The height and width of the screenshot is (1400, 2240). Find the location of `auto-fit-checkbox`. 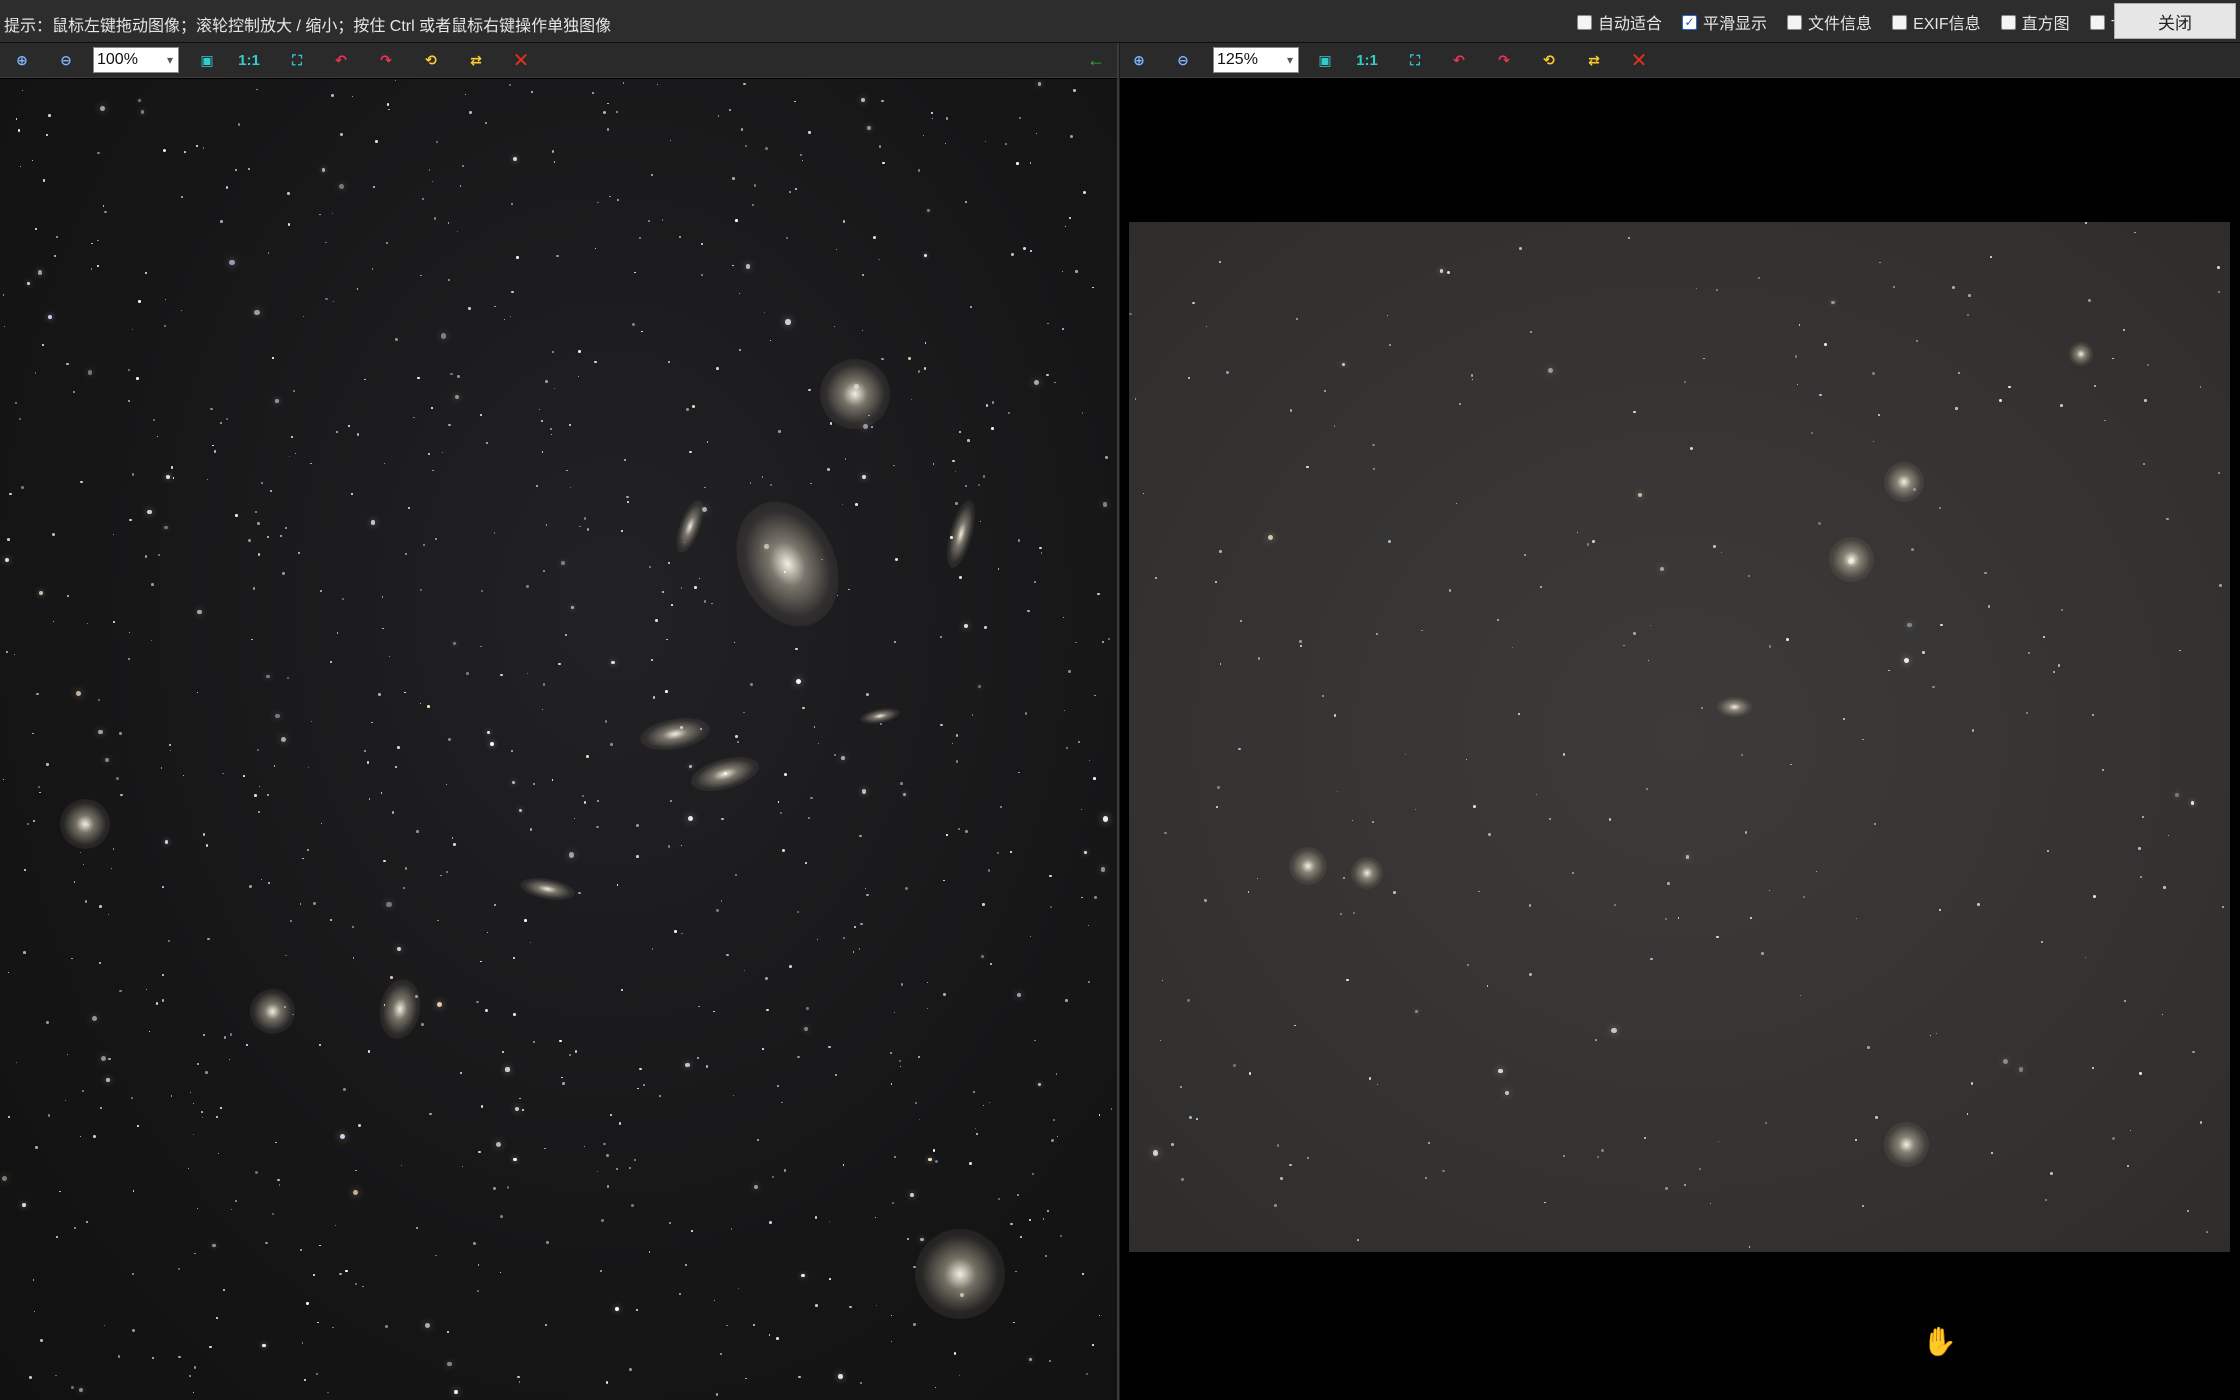

auto-fit-checkbox is located at coordinates (1585, 22).